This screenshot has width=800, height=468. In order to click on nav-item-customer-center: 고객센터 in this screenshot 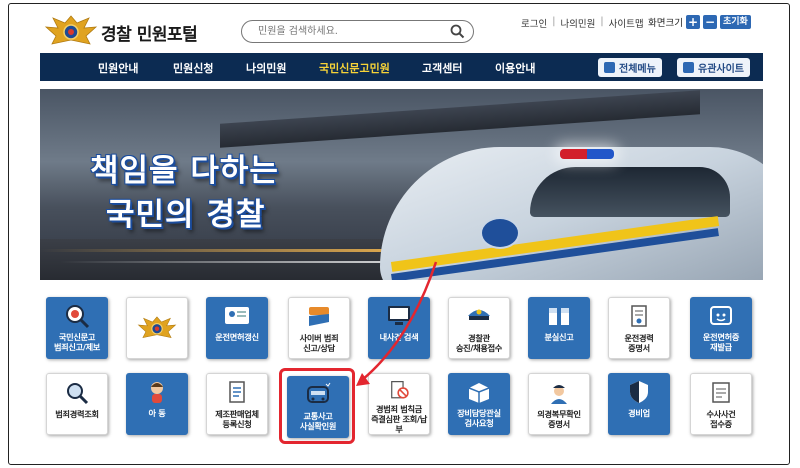, I will do `click(442, 68)`.